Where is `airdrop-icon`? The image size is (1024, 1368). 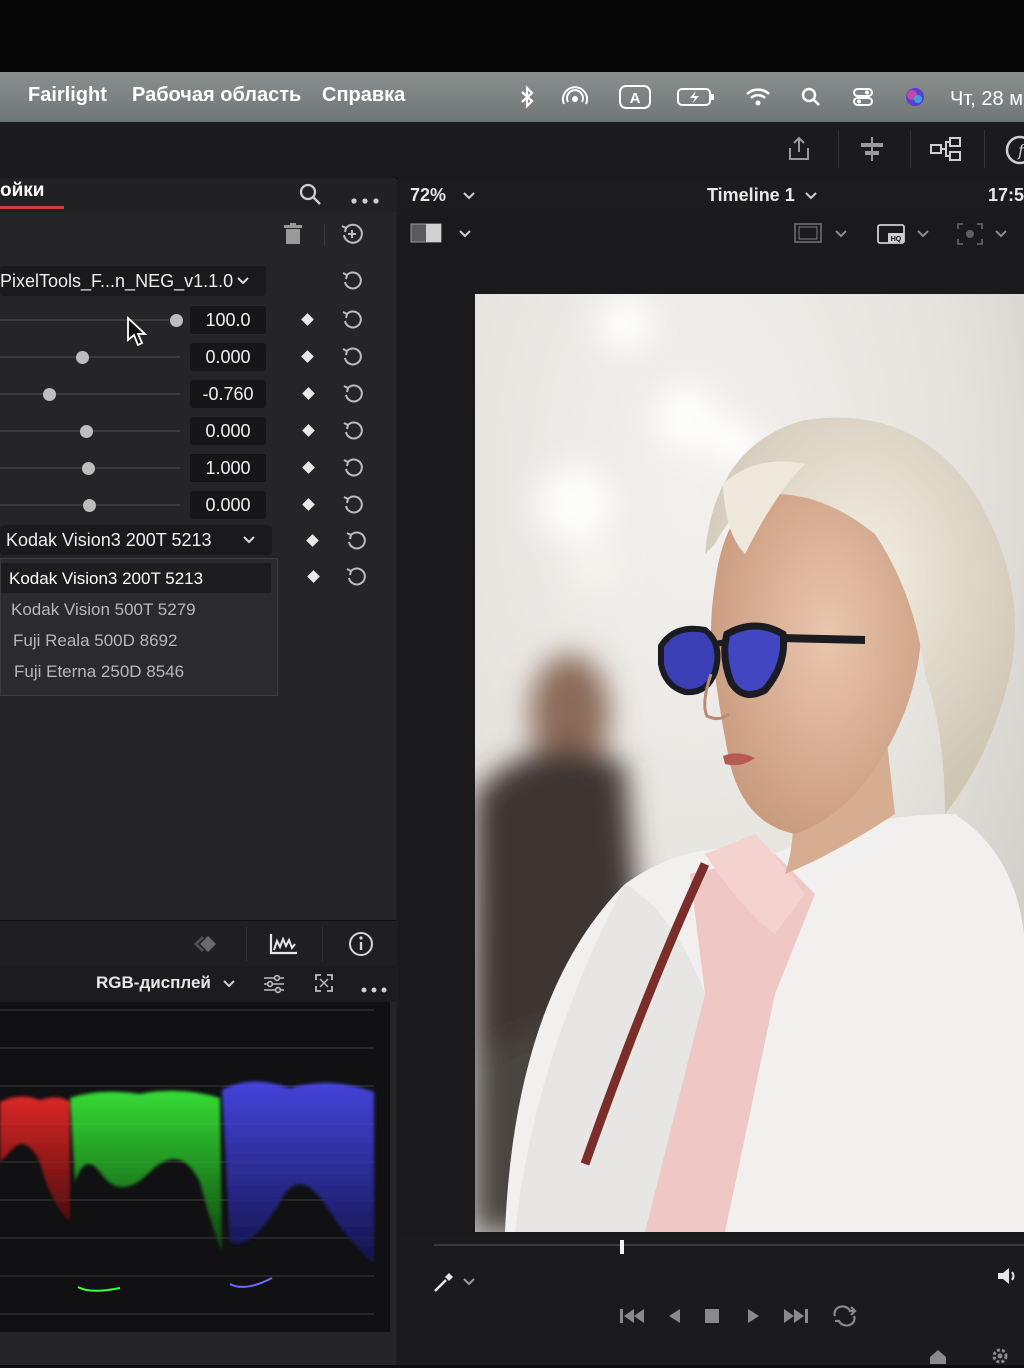
airdrop-icon is located at coordinates (575, 97).